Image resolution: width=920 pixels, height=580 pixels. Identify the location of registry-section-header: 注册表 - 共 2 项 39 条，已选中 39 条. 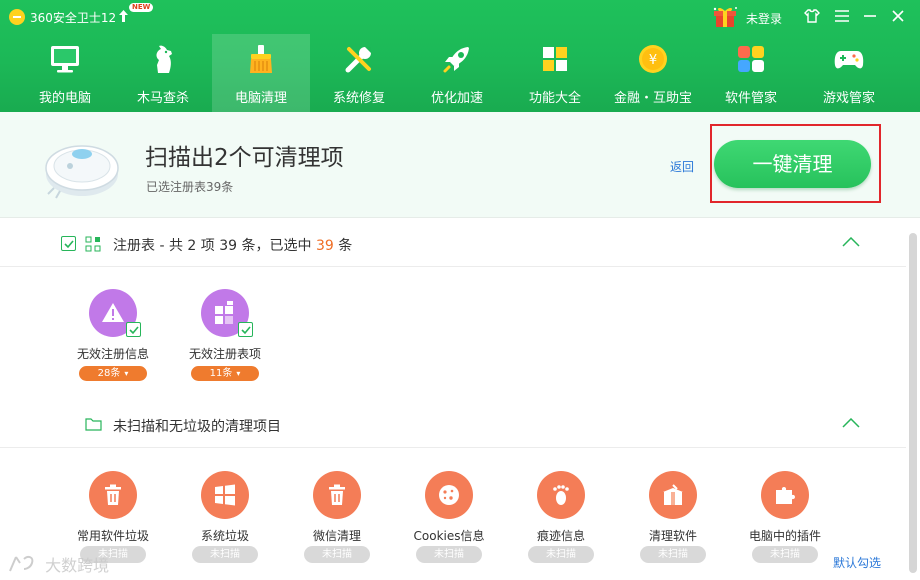
(453, 243).